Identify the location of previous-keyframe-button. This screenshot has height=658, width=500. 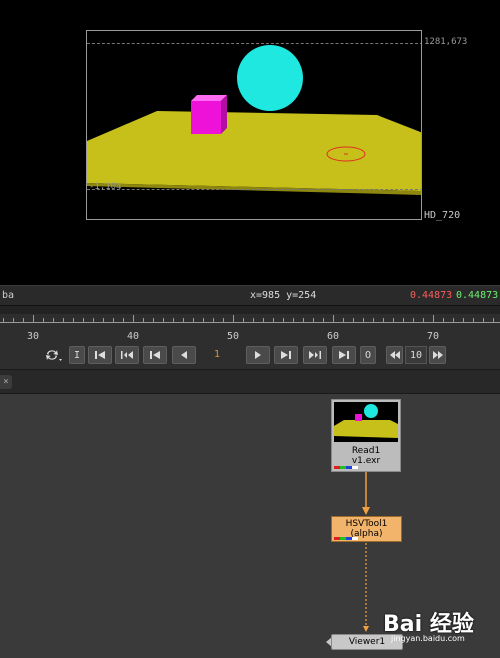
(127, 355).